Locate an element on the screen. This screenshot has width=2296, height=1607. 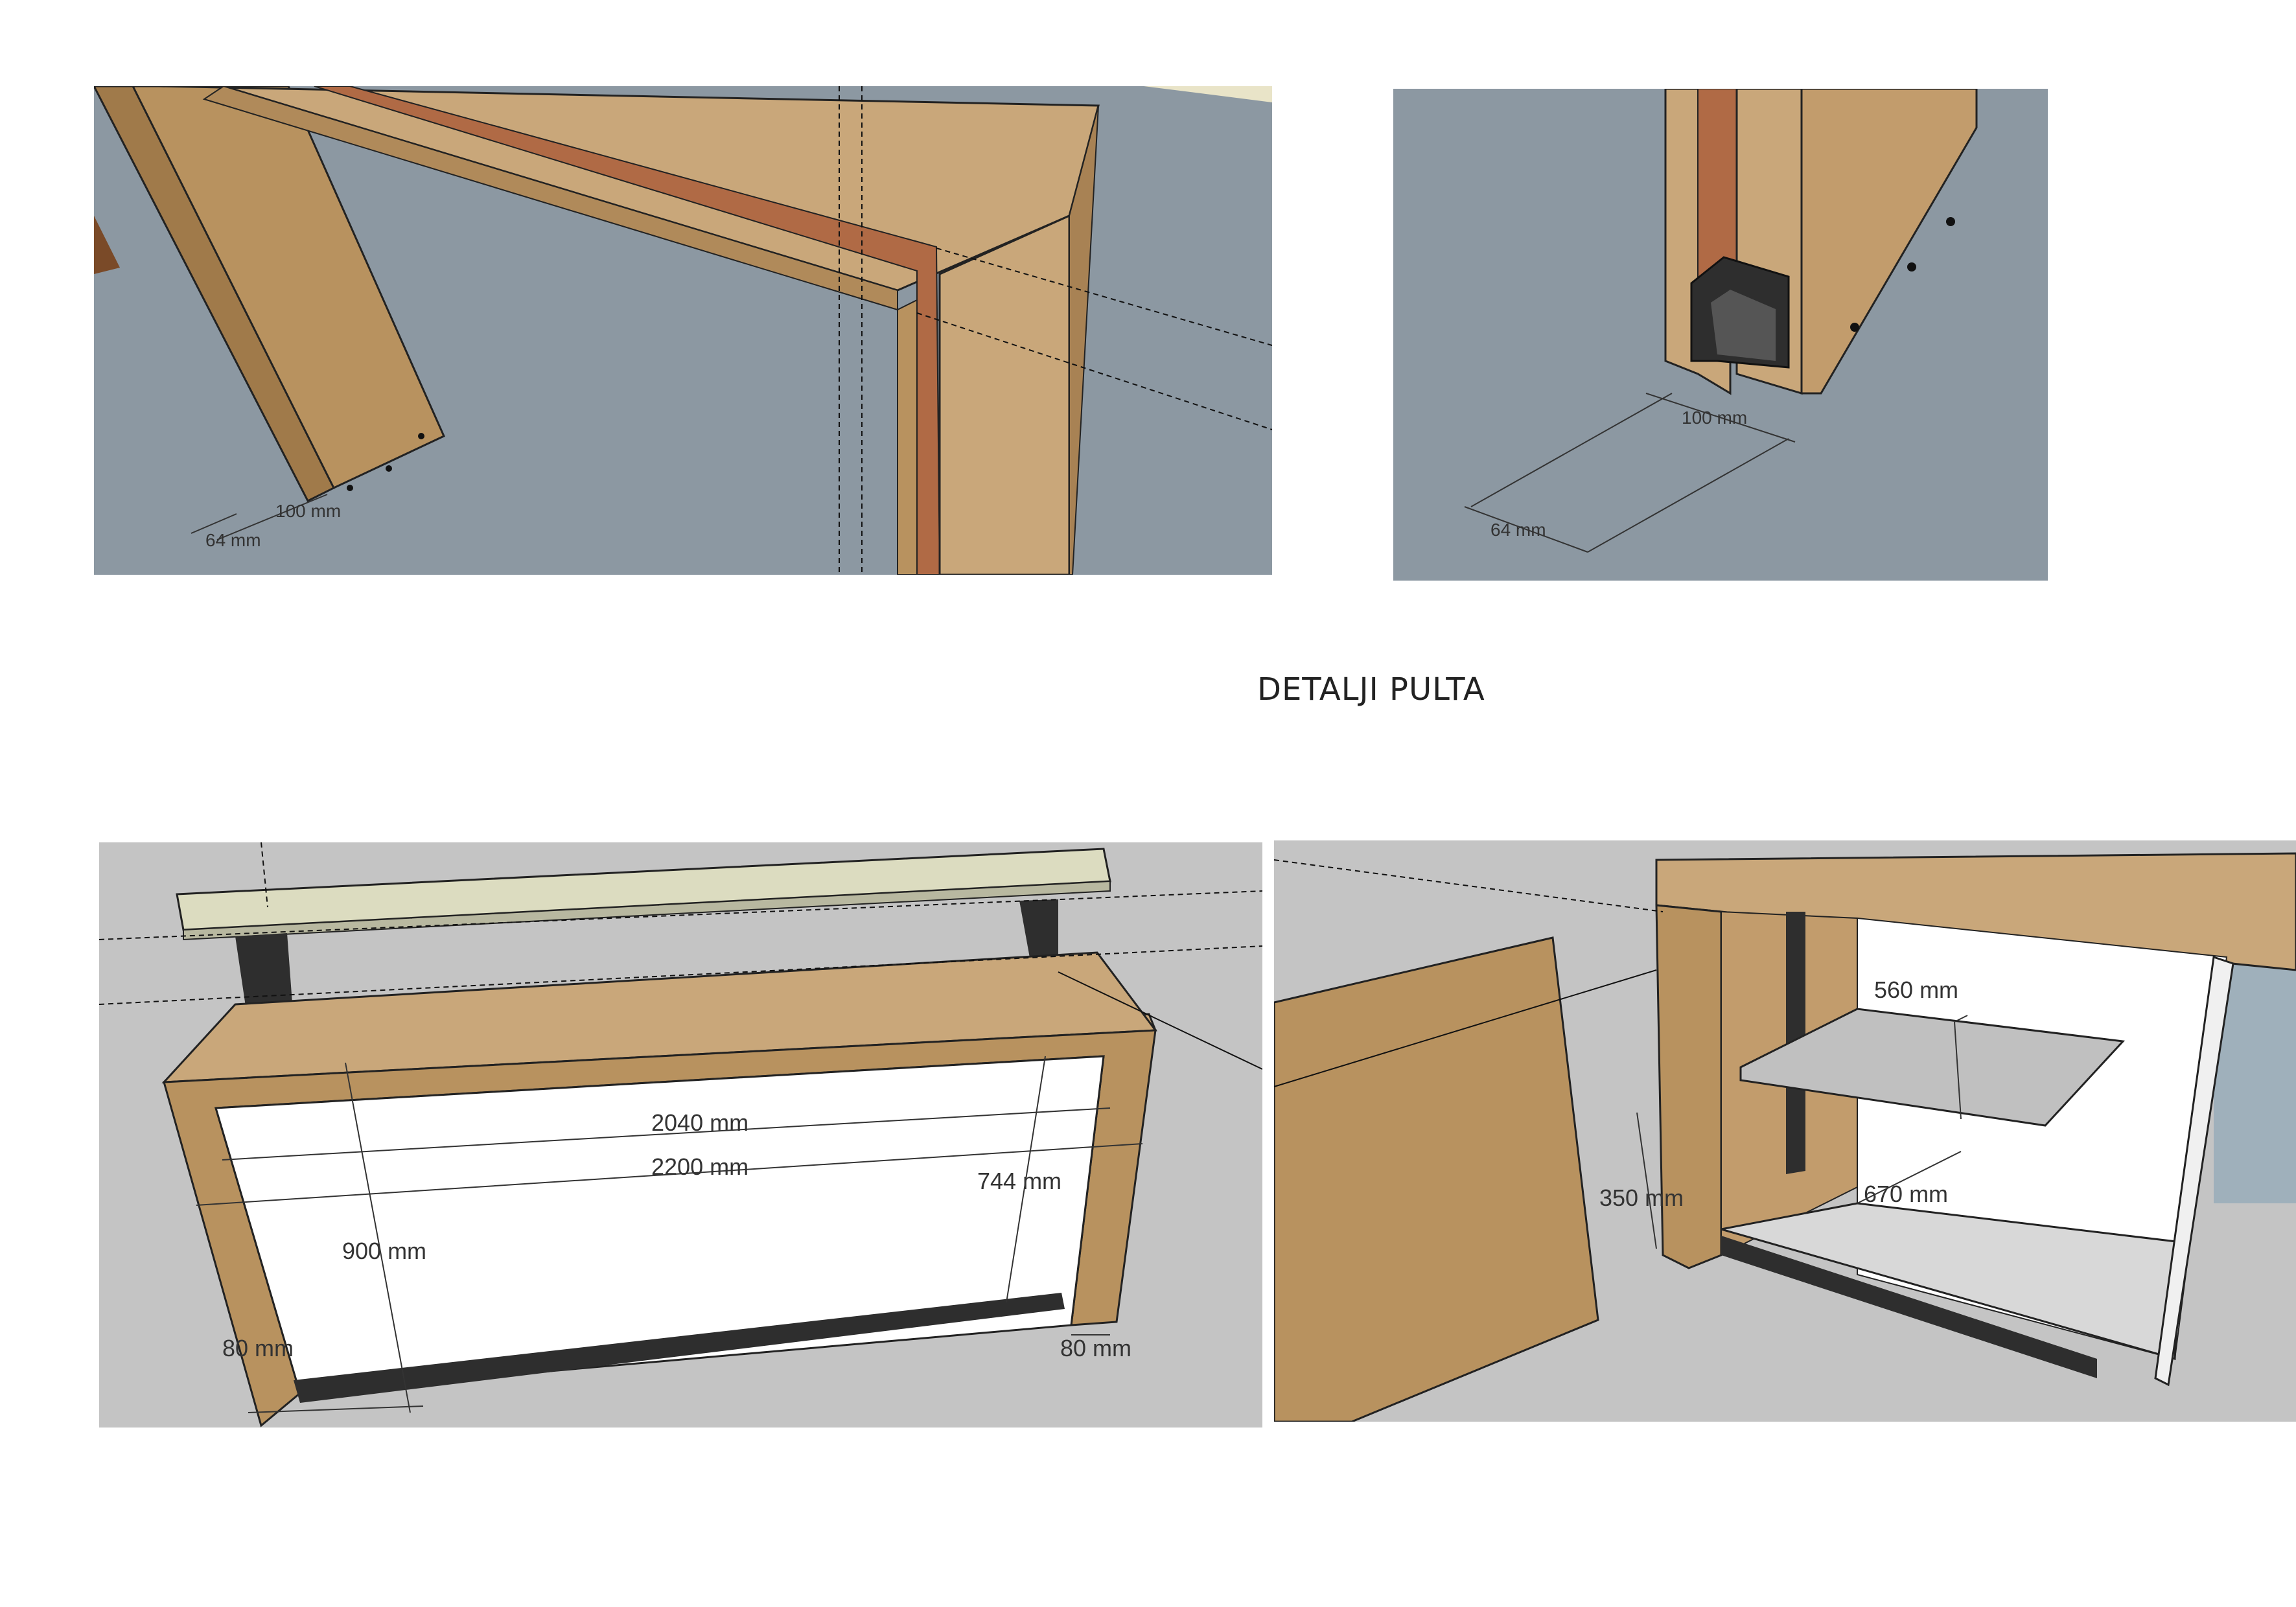
detail-view-top-right: 100 mm 64 mm is located at coordinates (1720, 335).